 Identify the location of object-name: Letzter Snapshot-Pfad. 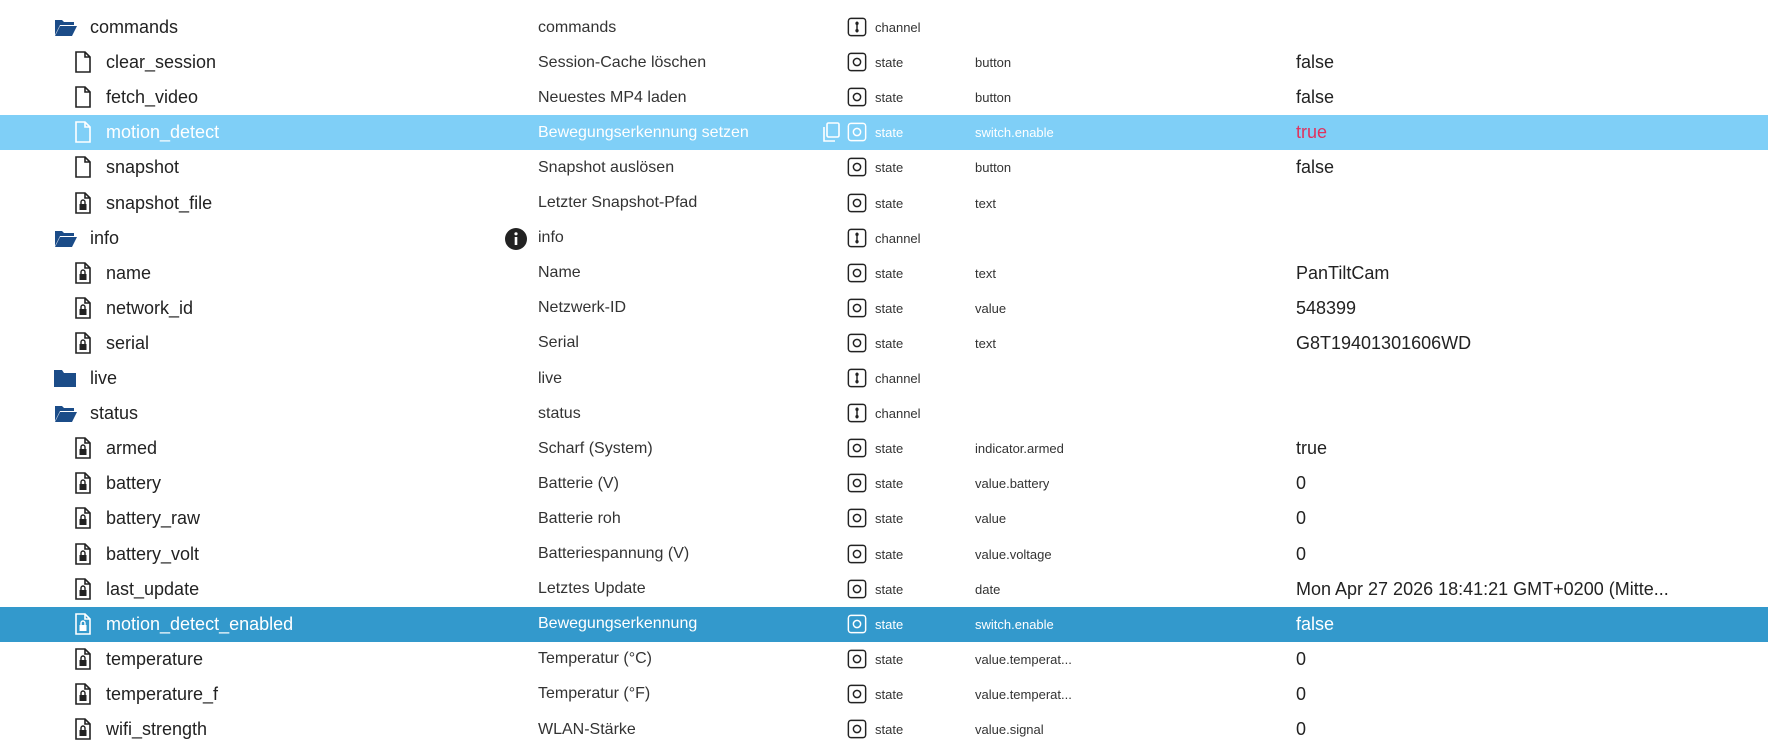
(618, 202).